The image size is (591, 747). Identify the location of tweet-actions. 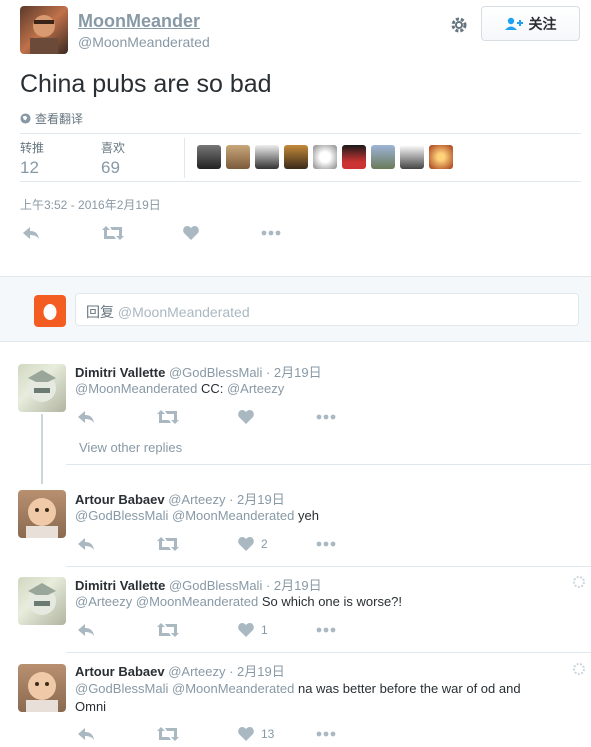
(170, 236).